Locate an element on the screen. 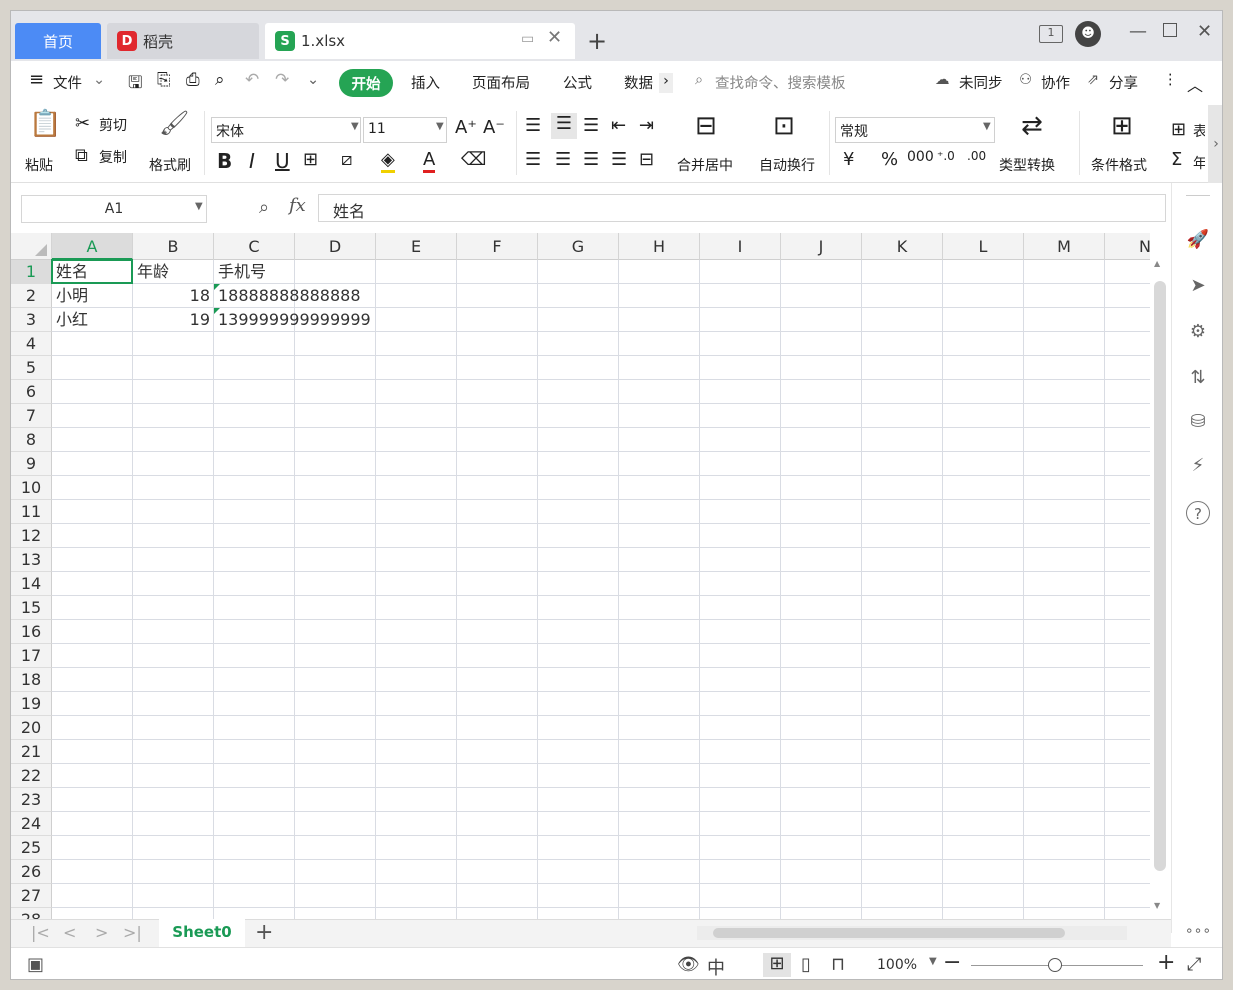  page-view-icon: ▯ is located at coordinates (806, 964).